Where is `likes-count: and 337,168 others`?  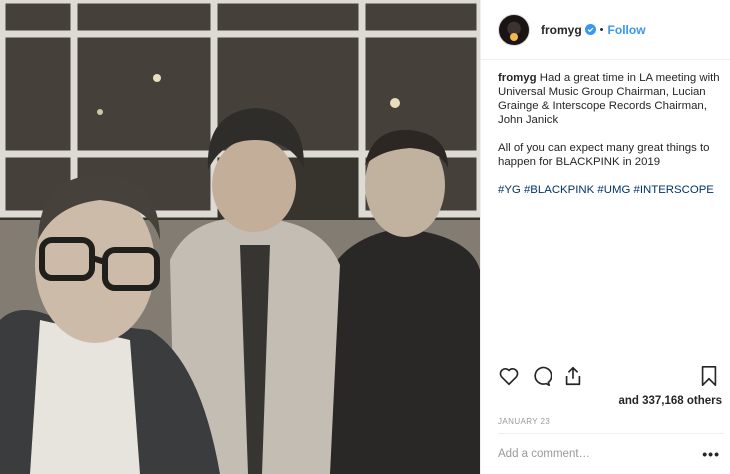 likes-count: and 337,168 others is located at coordinates (670, 401).